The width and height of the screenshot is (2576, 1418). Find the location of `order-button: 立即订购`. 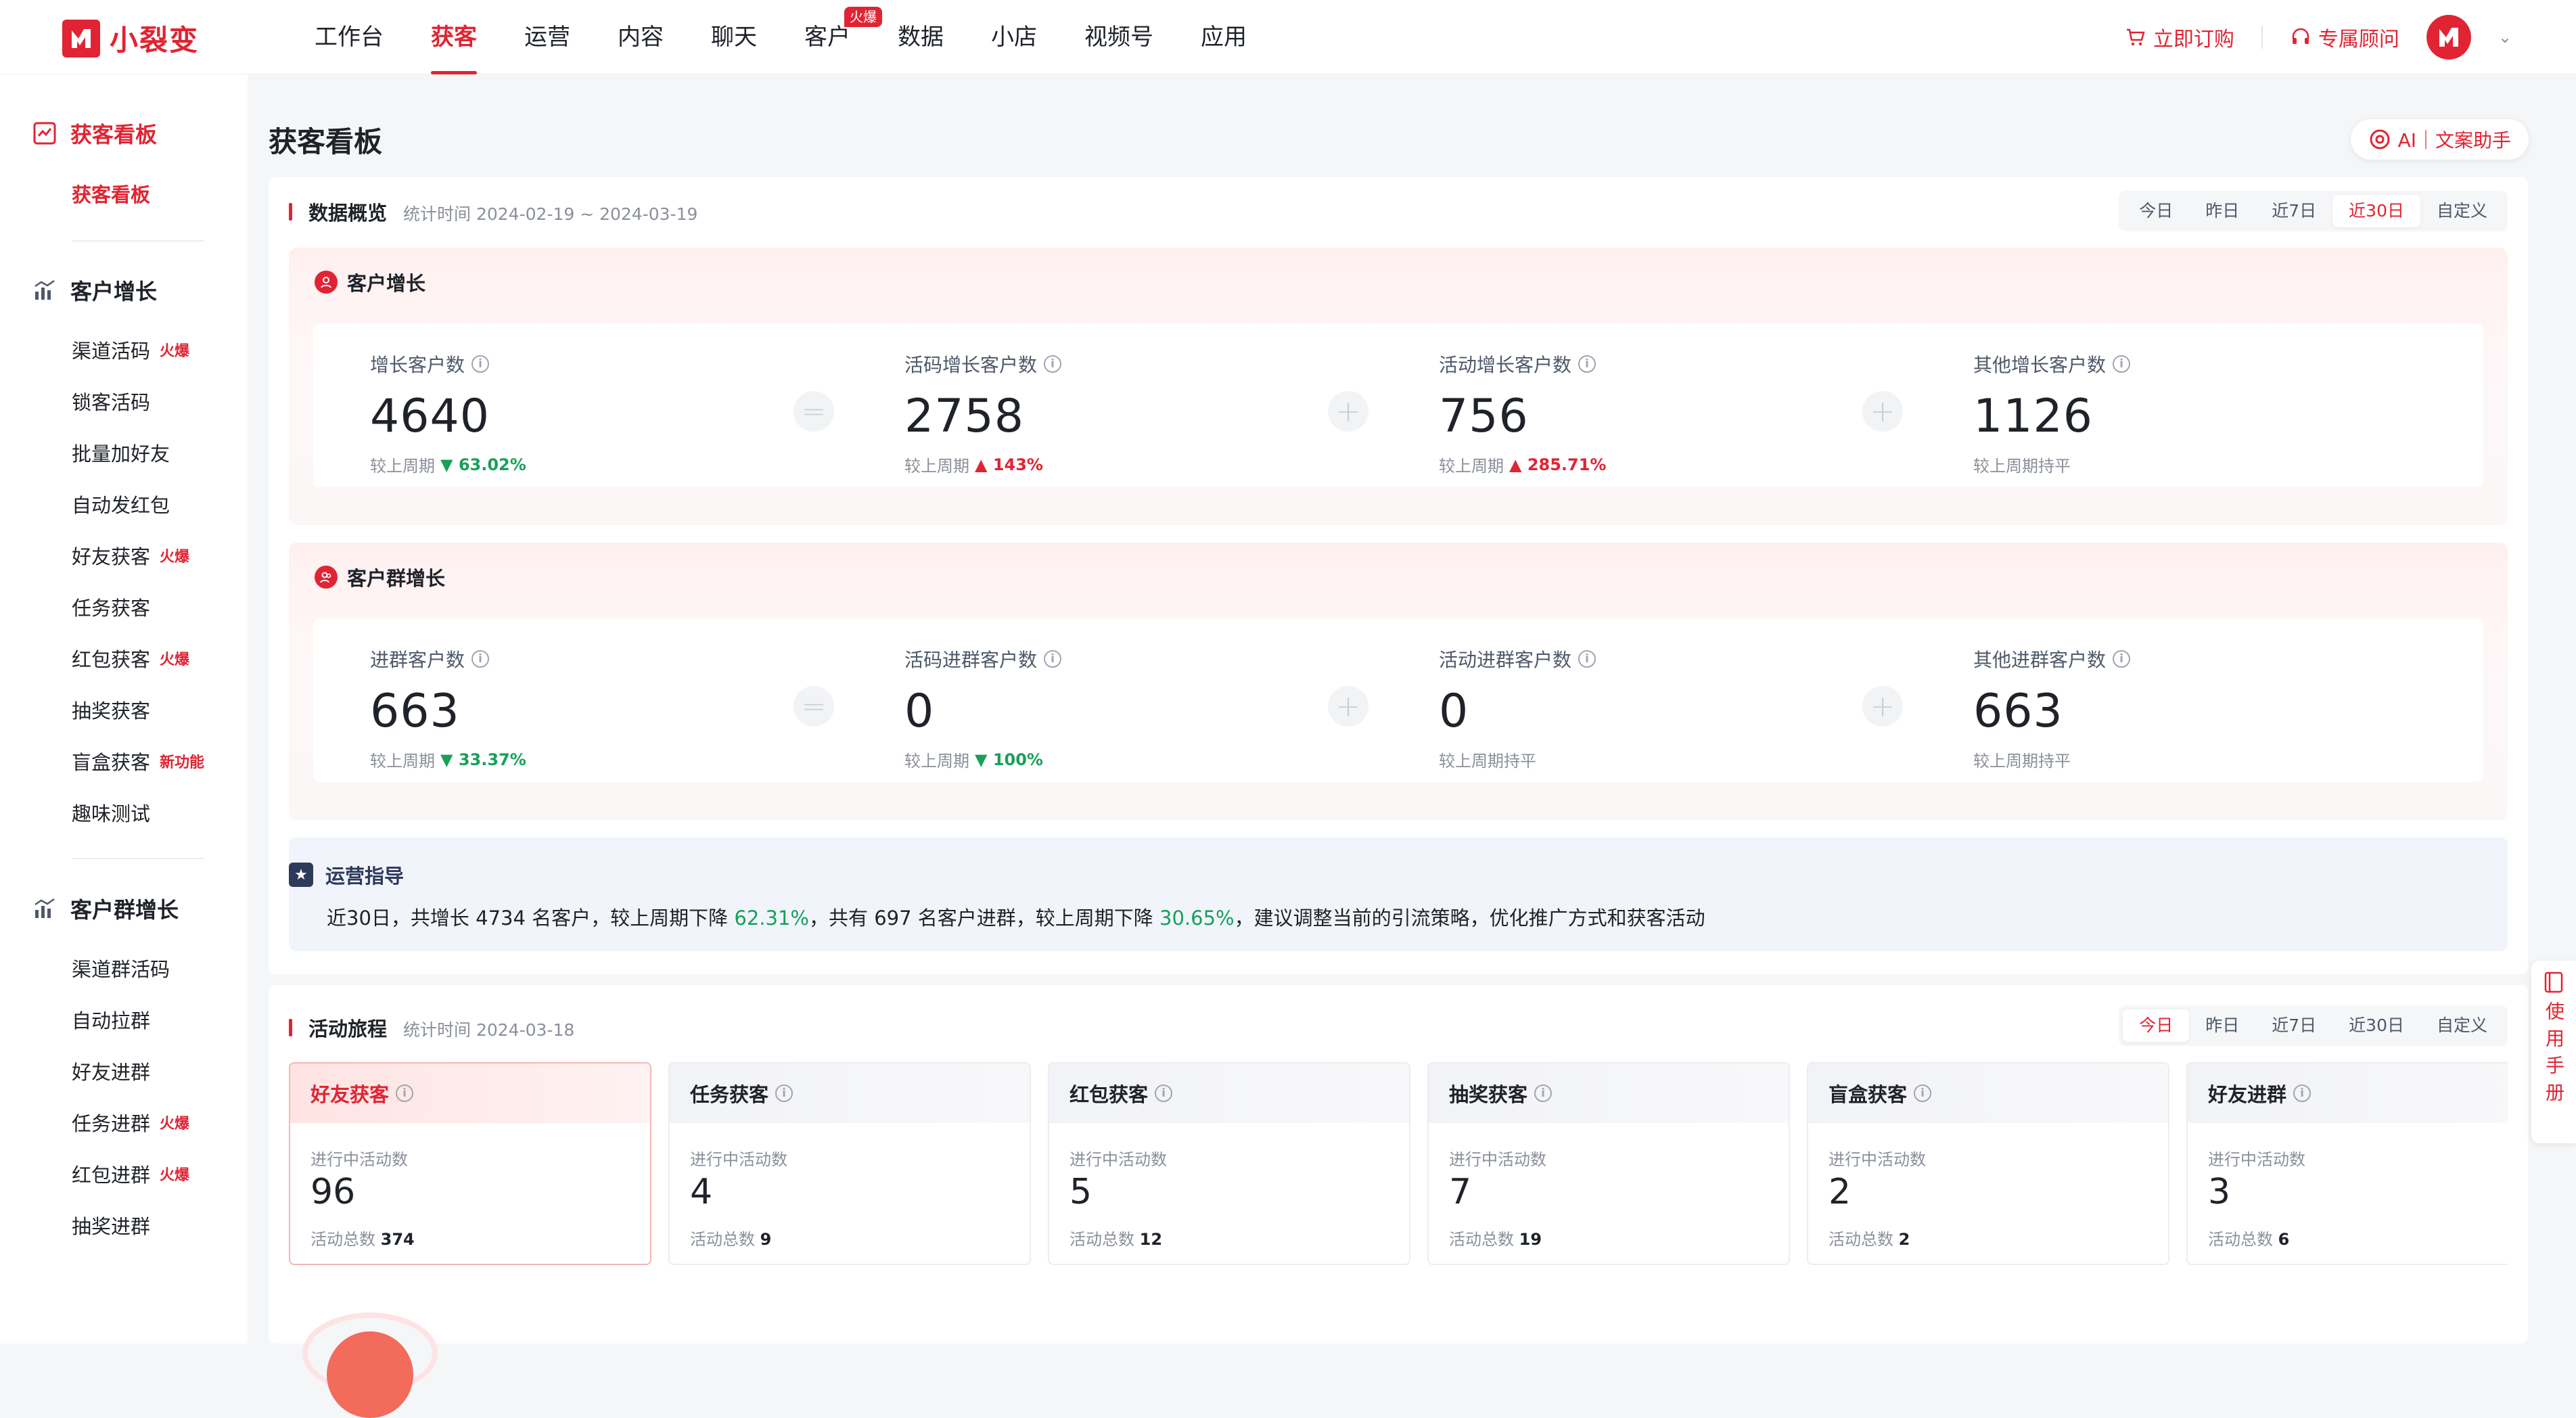

order-button: 立即订购 is located at coordinates (2179, 37).